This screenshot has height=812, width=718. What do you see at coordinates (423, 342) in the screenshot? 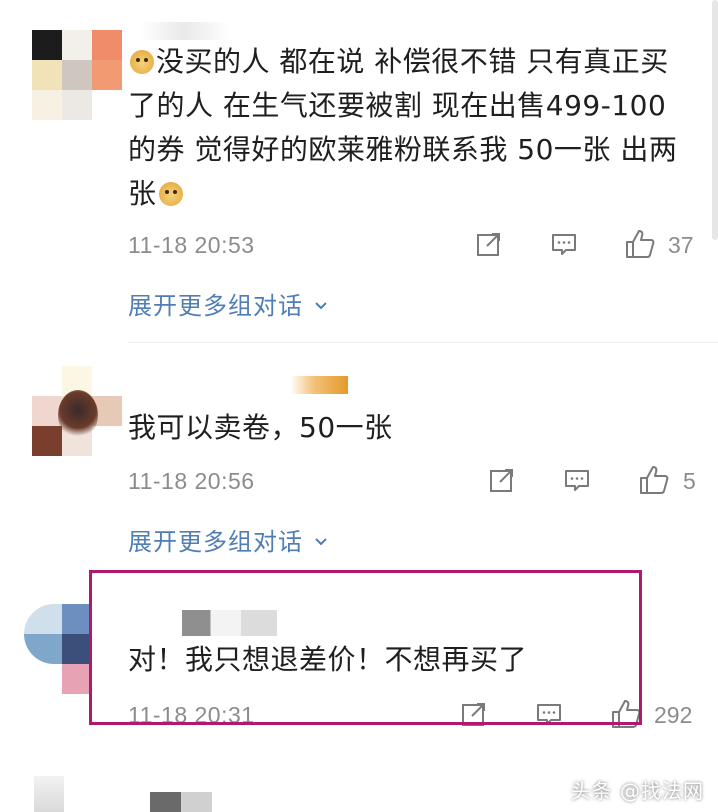
I see `divider` at bounding box center [423, 342].